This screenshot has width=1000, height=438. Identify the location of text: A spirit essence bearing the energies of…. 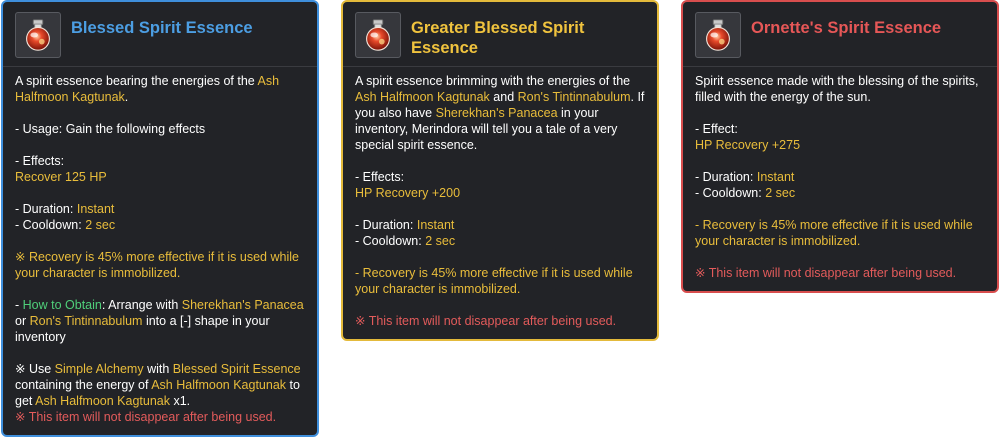
(136, 81).